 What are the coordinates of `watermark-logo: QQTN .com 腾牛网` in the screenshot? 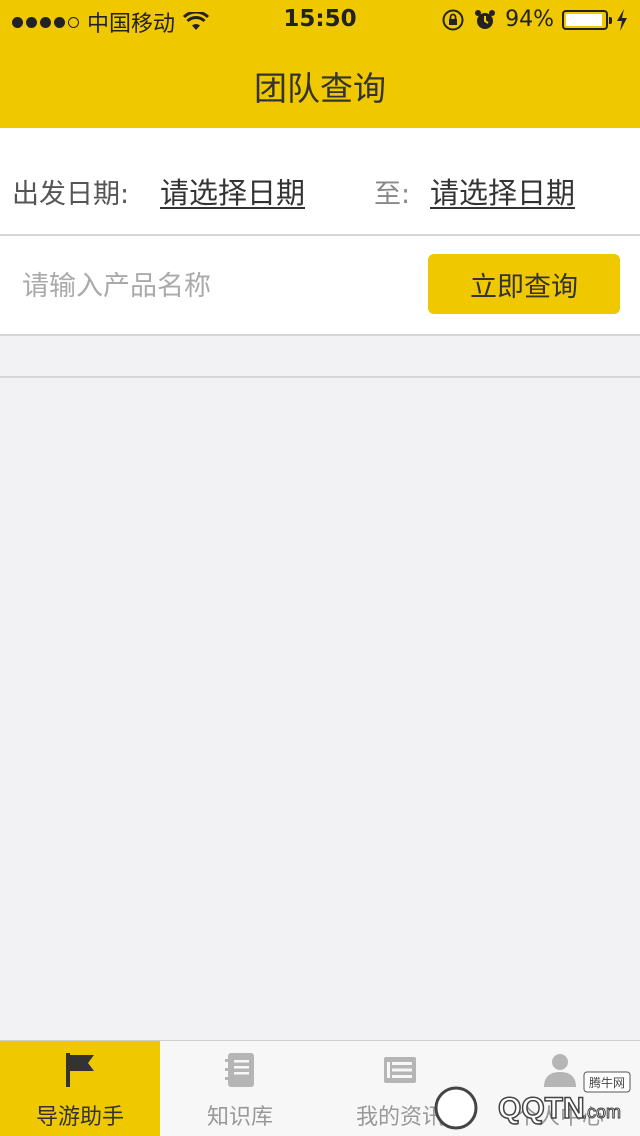 It's located at (532, 1100).